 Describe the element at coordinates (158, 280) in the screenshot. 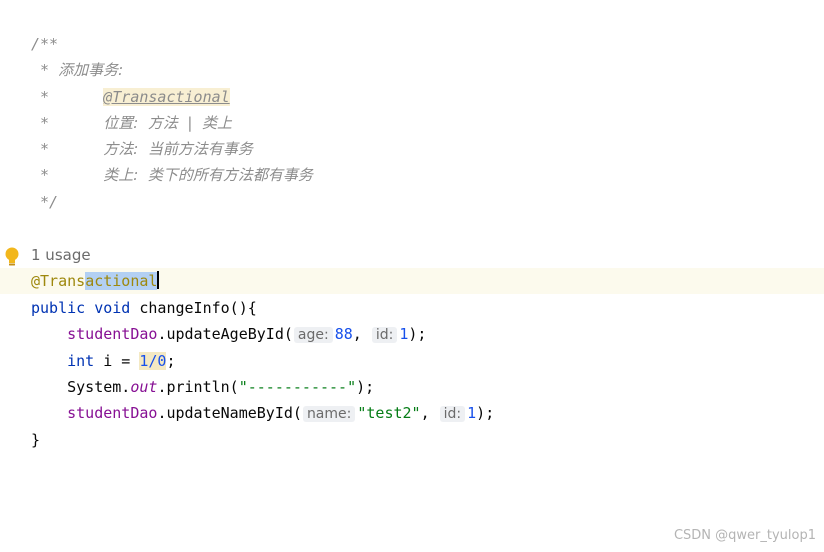

I see `text-caret` at that location.